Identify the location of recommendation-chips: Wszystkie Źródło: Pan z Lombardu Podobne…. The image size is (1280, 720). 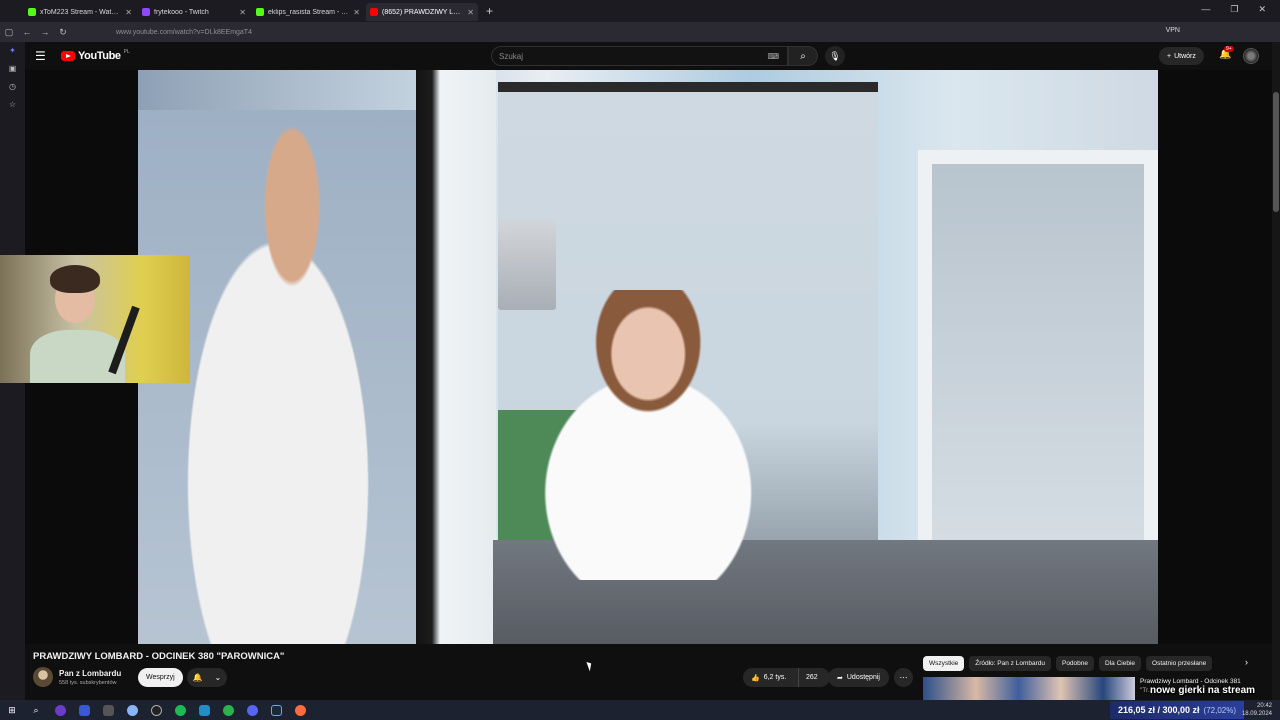
(1068, 663).